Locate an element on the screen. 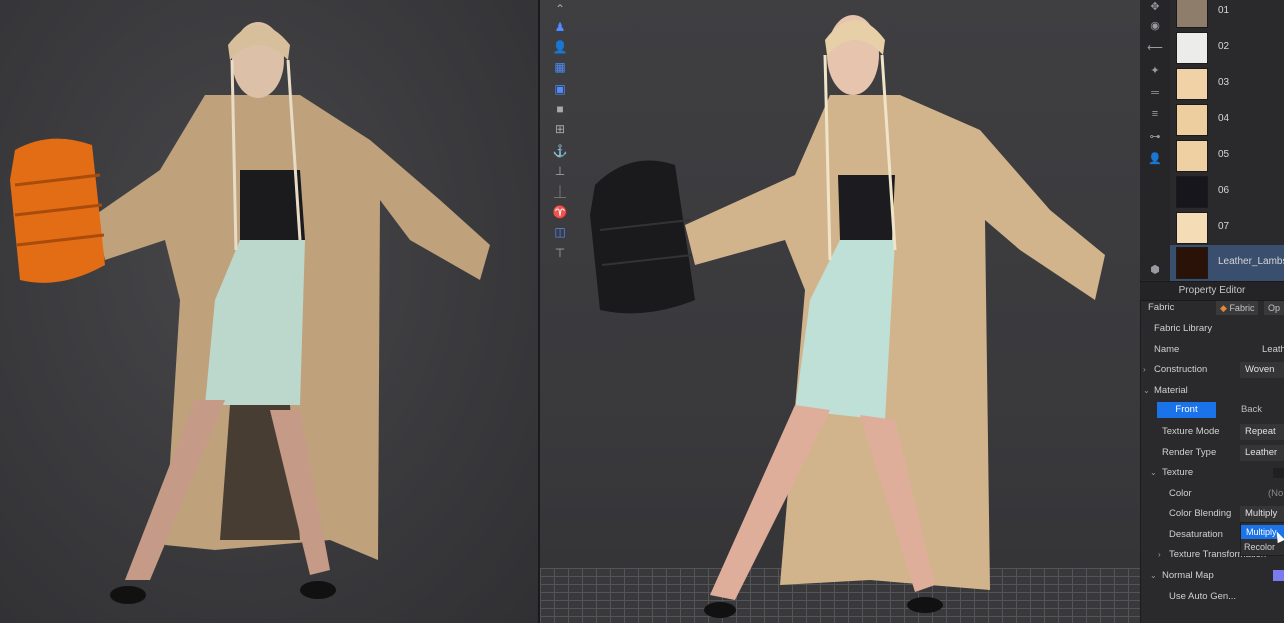  fabric-item-05: 05 is located at coordinates (1227, 156).